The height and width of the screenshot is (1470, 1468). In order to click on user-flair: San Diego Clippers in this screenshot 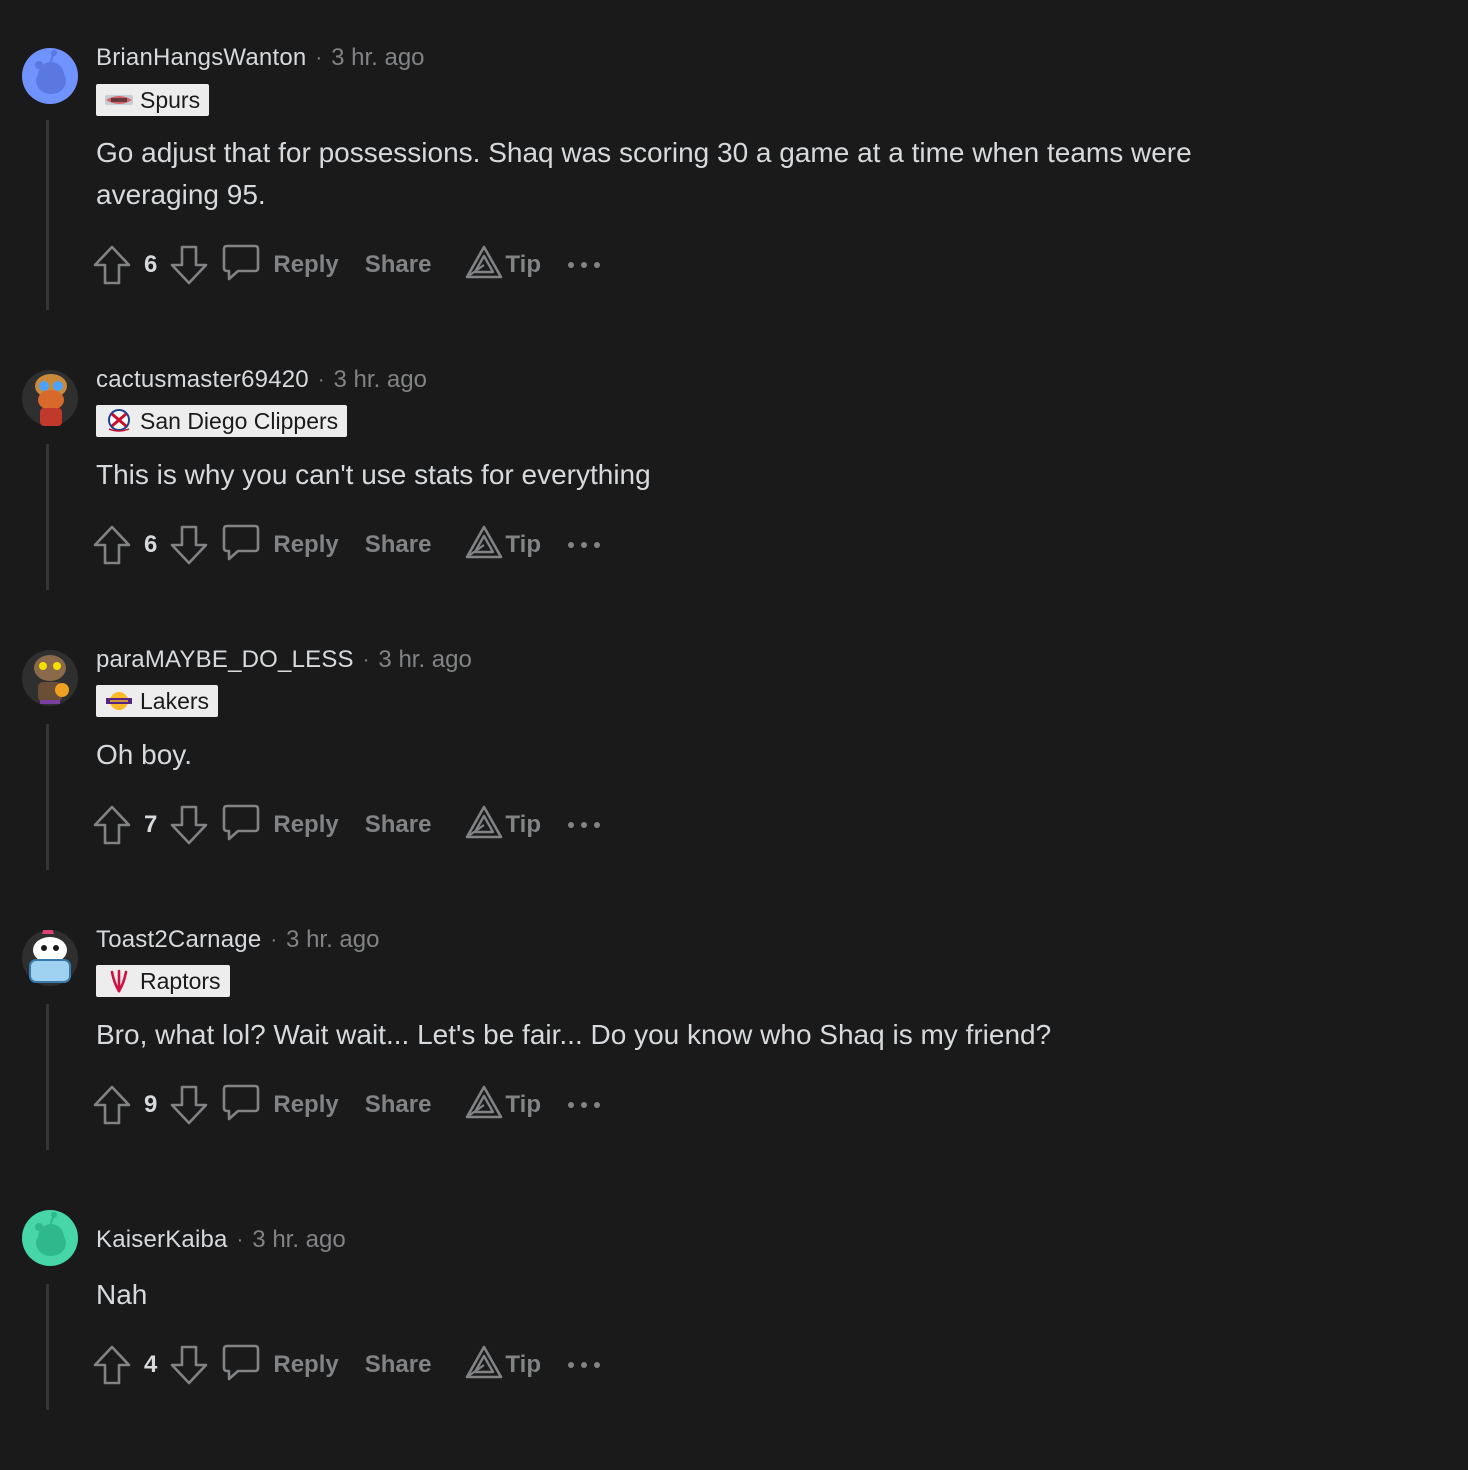, I will do `click(222, 421)`.